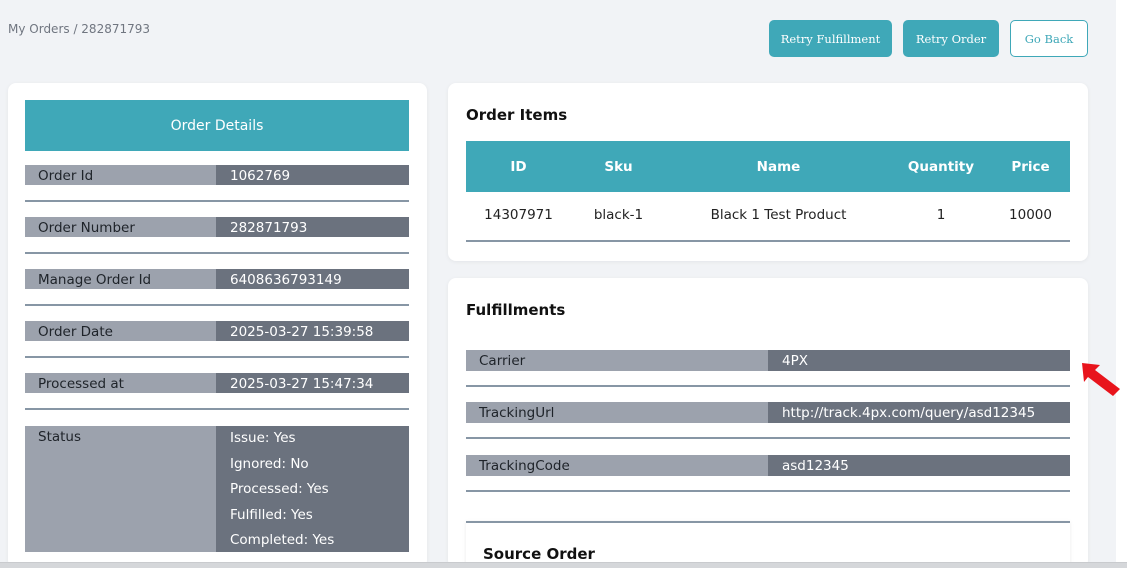  What do you see at coordinates (1049, 38) in the screenshot?
I see `go-back-button: Go Back` at bounding box center [1049, 38].